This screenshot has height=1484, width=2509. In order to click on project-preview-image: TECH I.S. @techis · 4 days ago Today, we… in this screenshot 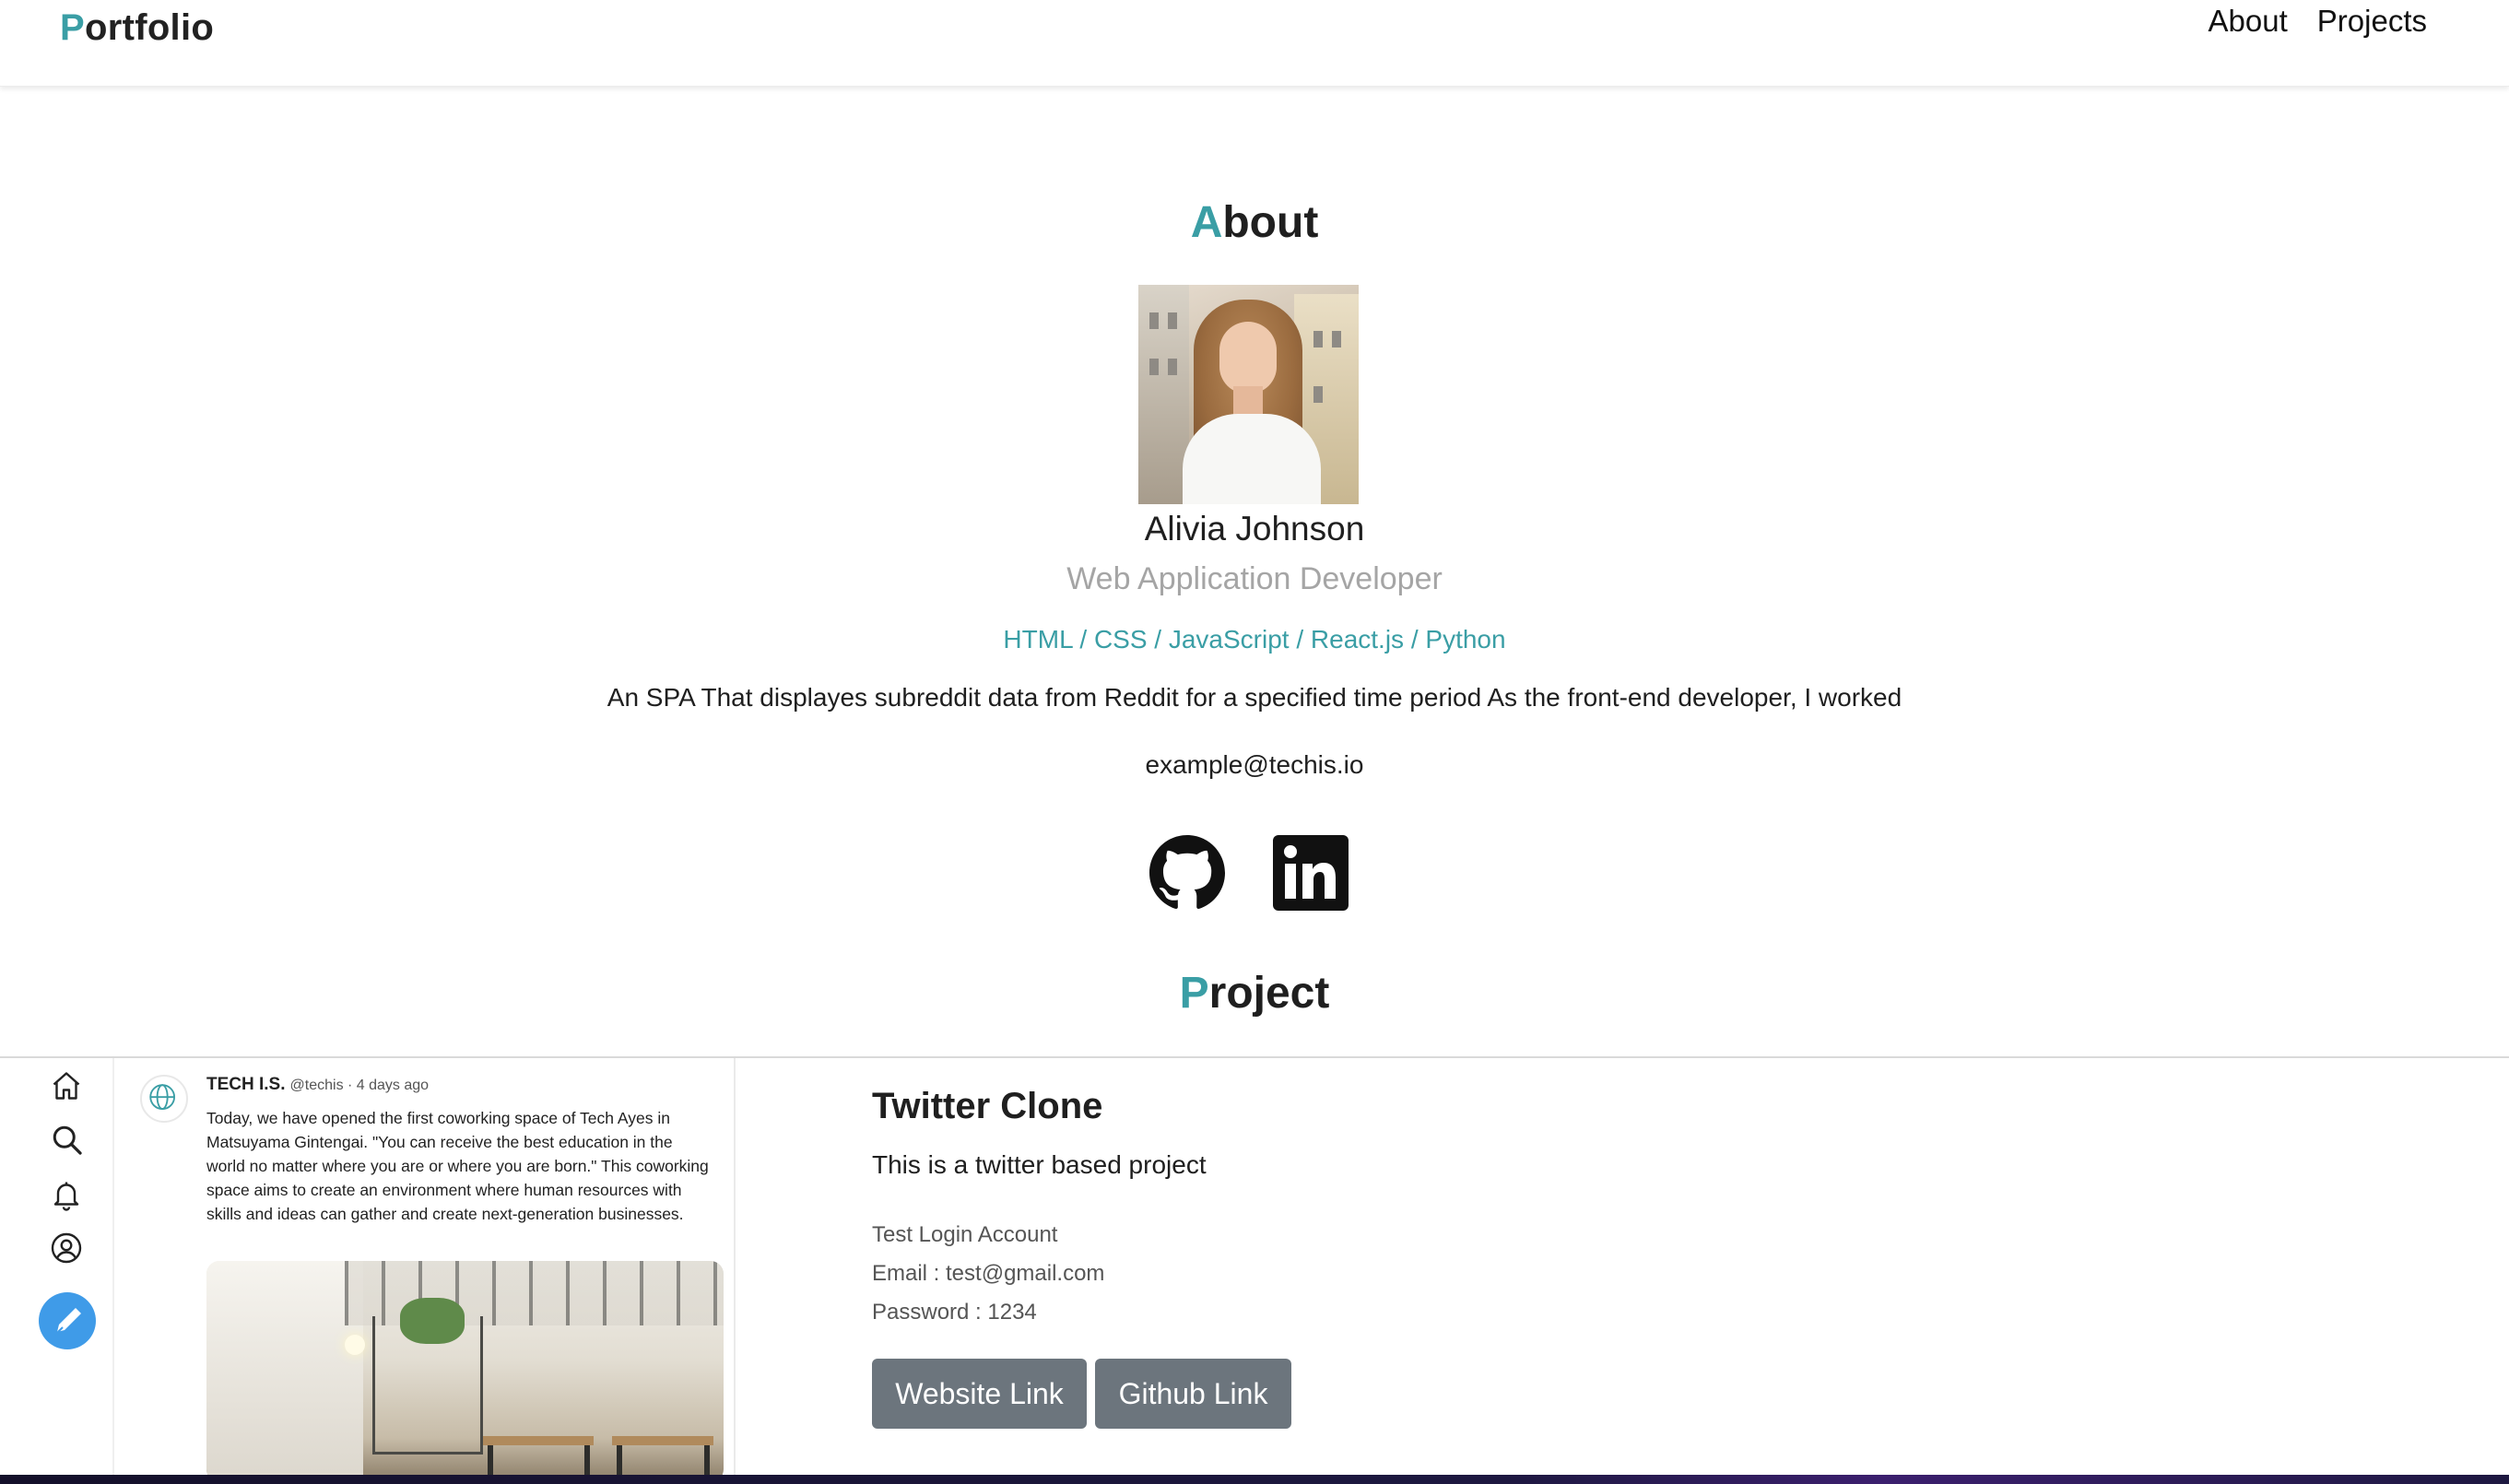, I will do `click(368, 1267)`.